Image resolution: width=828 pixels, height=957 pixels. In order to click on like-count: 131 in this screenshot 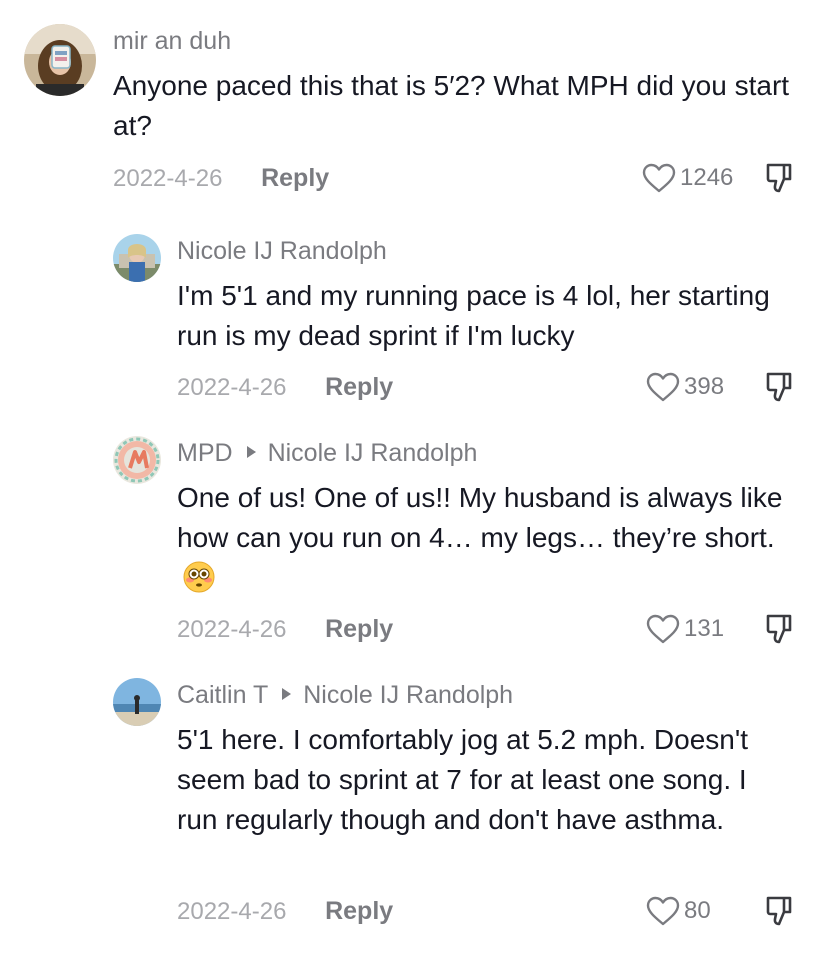, I will do `click(704, 628)`.